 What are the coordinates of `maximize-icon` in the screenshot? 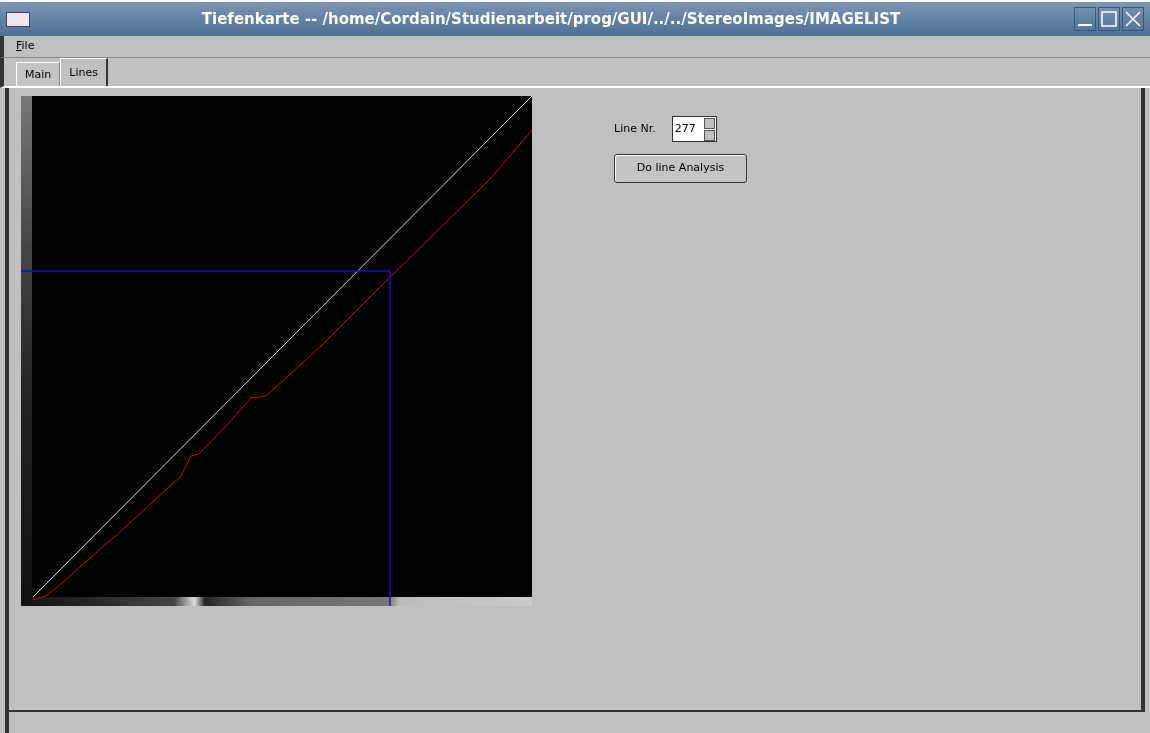 It's located at (1109, 19).